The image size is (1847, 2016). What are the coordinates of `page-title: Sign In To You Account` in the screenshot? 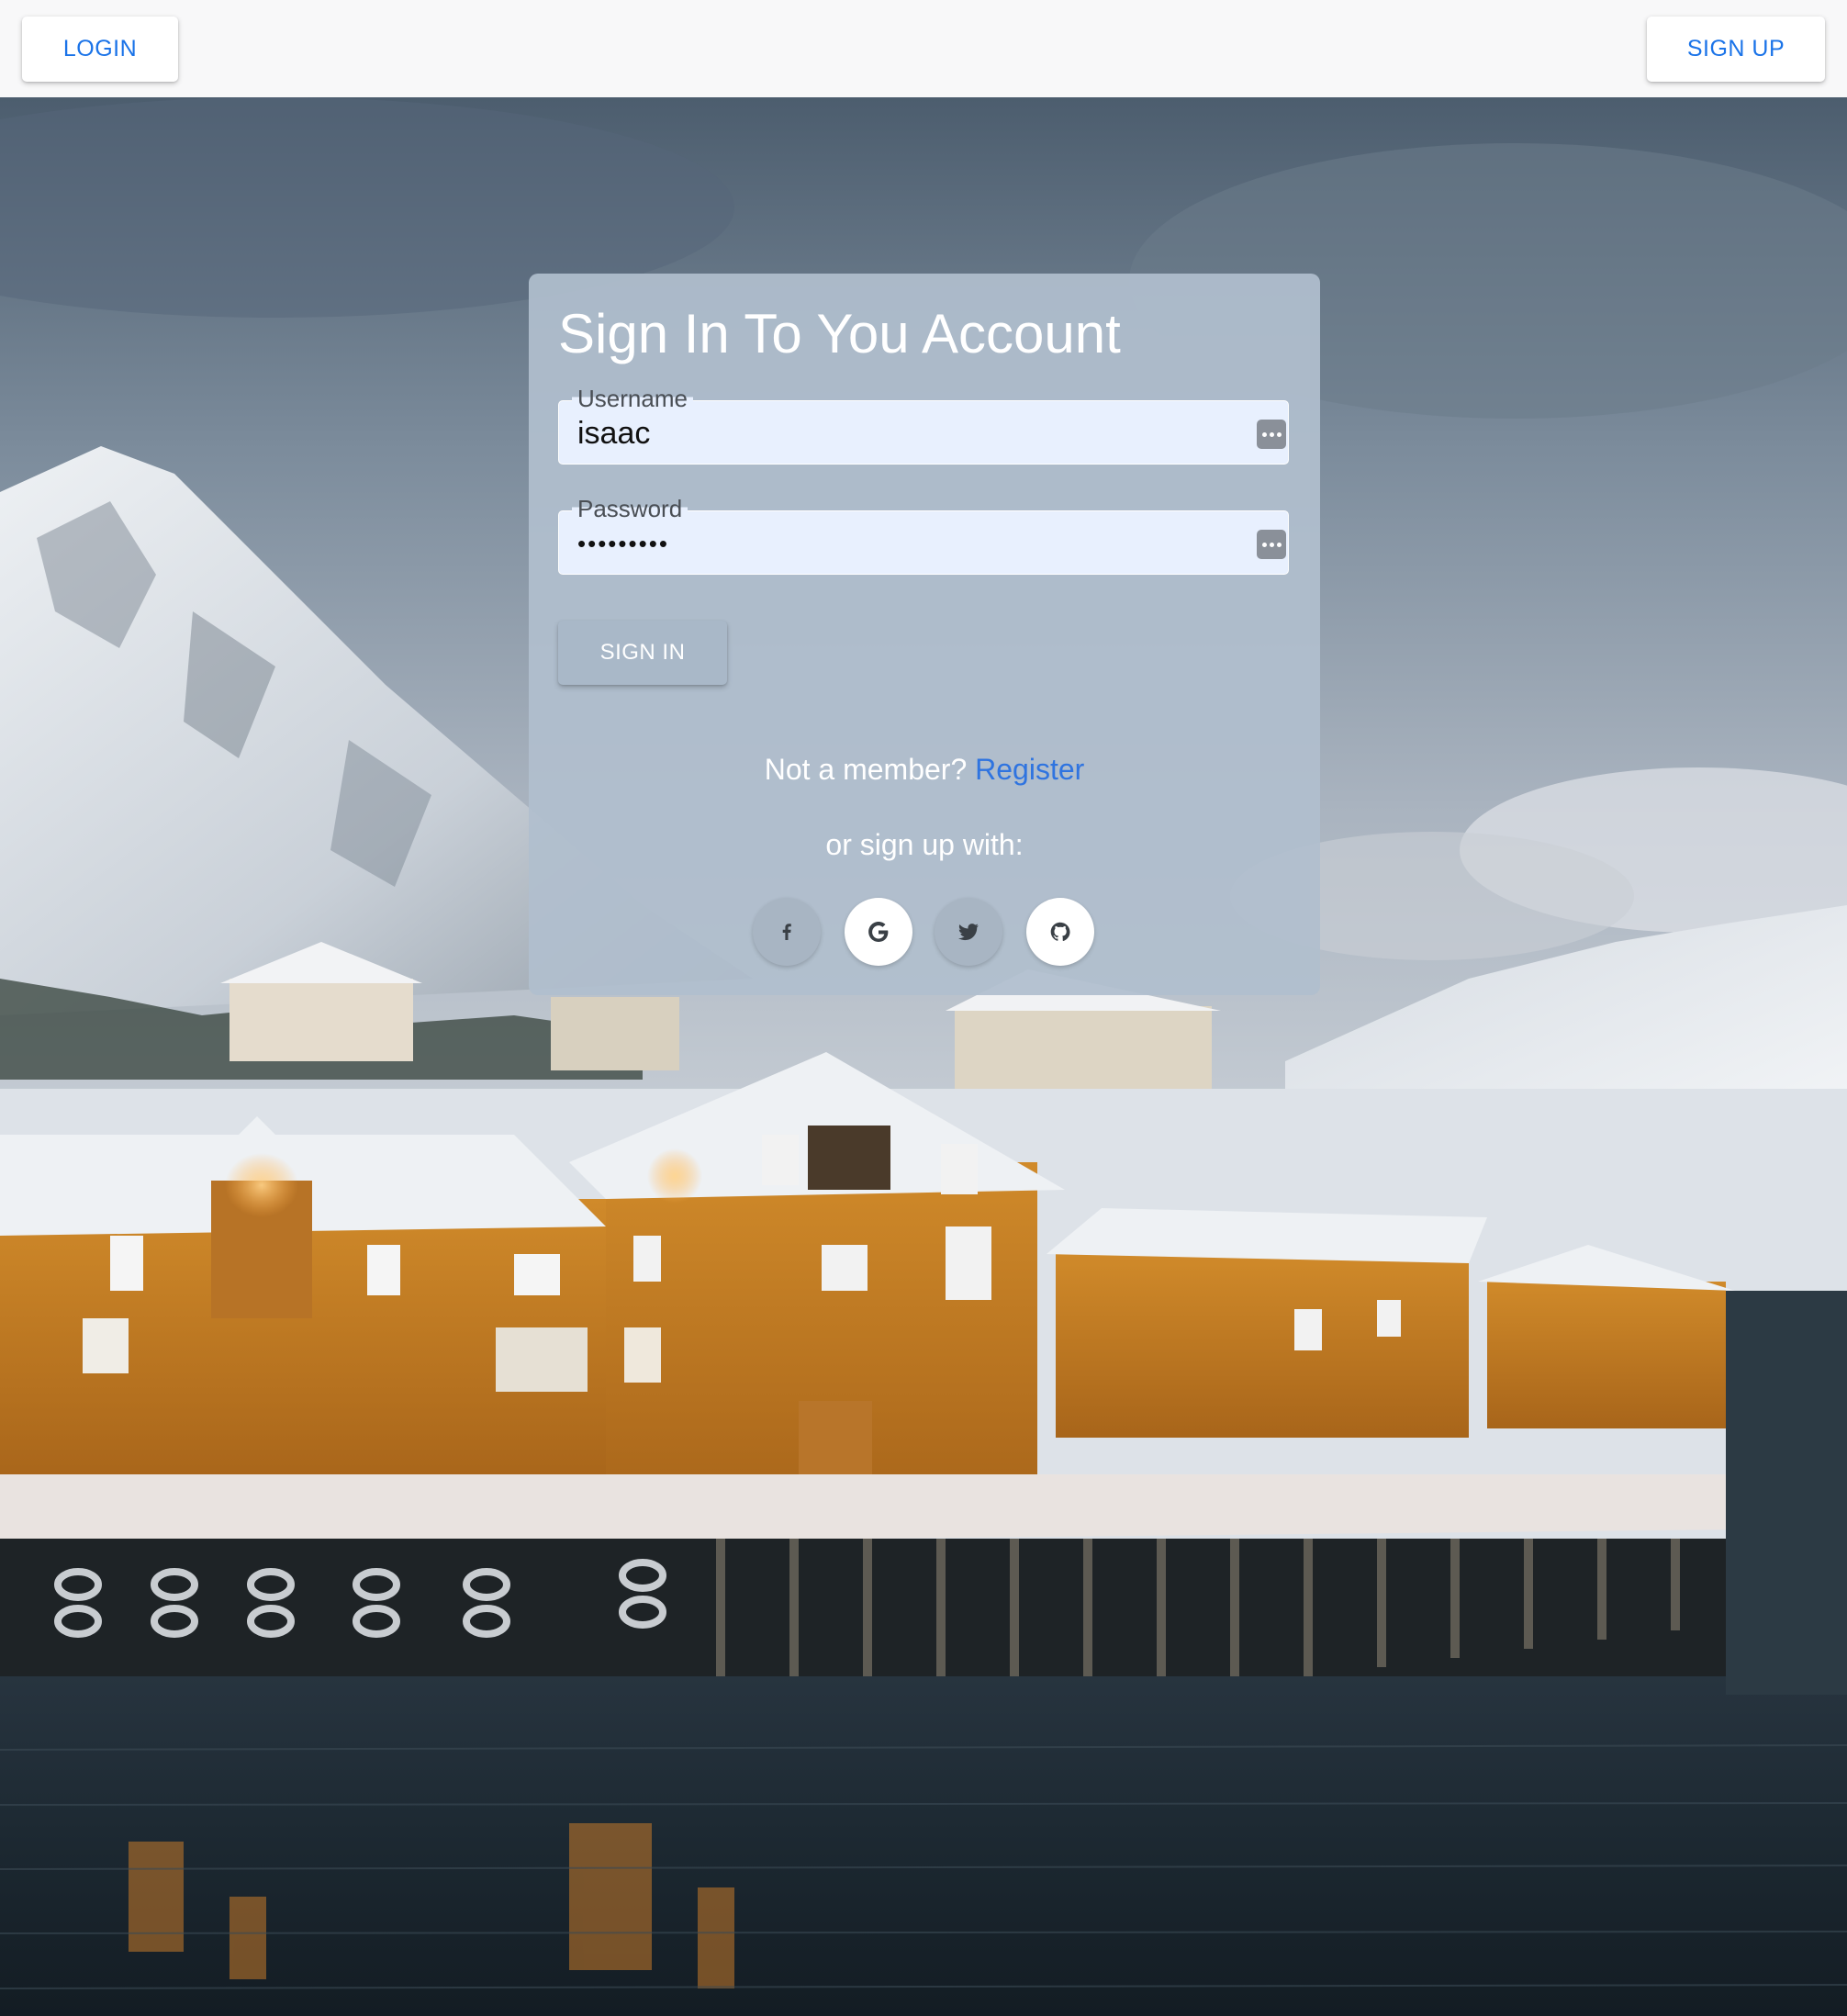 It's located at (839, 333).